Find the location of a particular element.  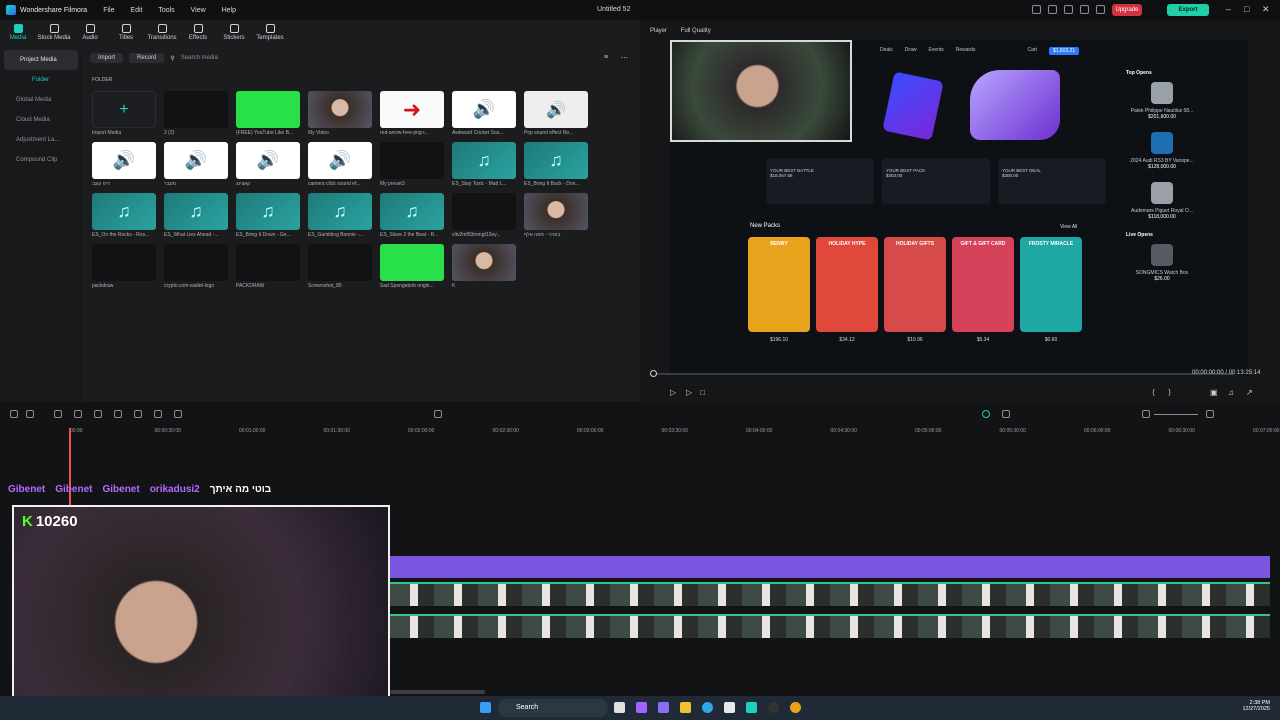

select-tool-icon is located at coordinates (30, 414).